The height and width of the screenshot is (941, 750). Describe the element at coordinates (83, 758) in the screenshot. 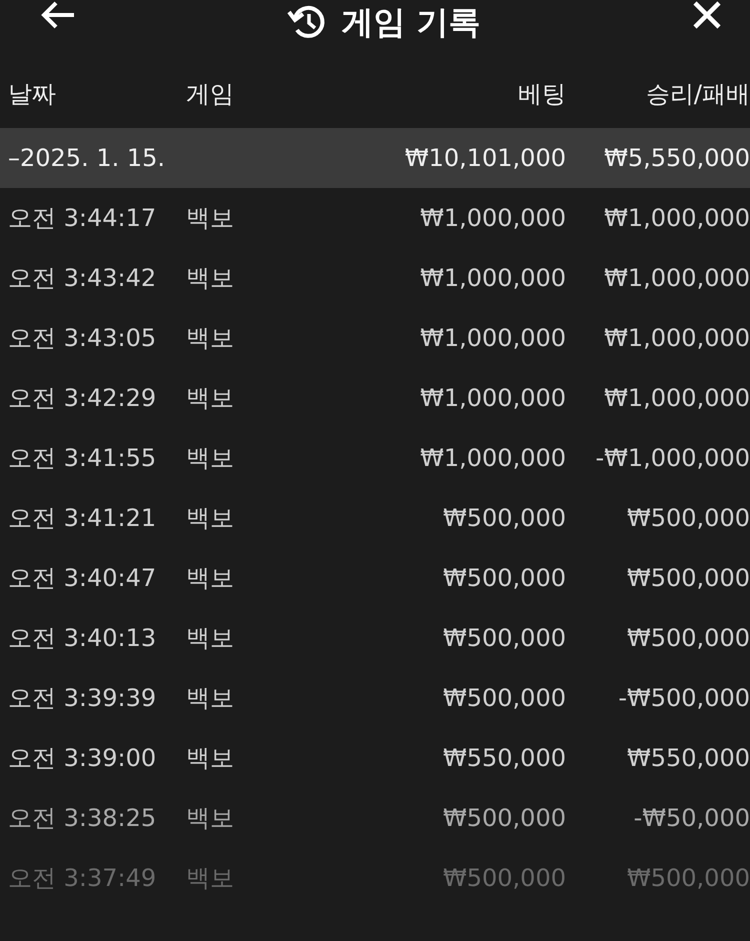

I see `table-cell-text: 오전 3:39:00` at that location.